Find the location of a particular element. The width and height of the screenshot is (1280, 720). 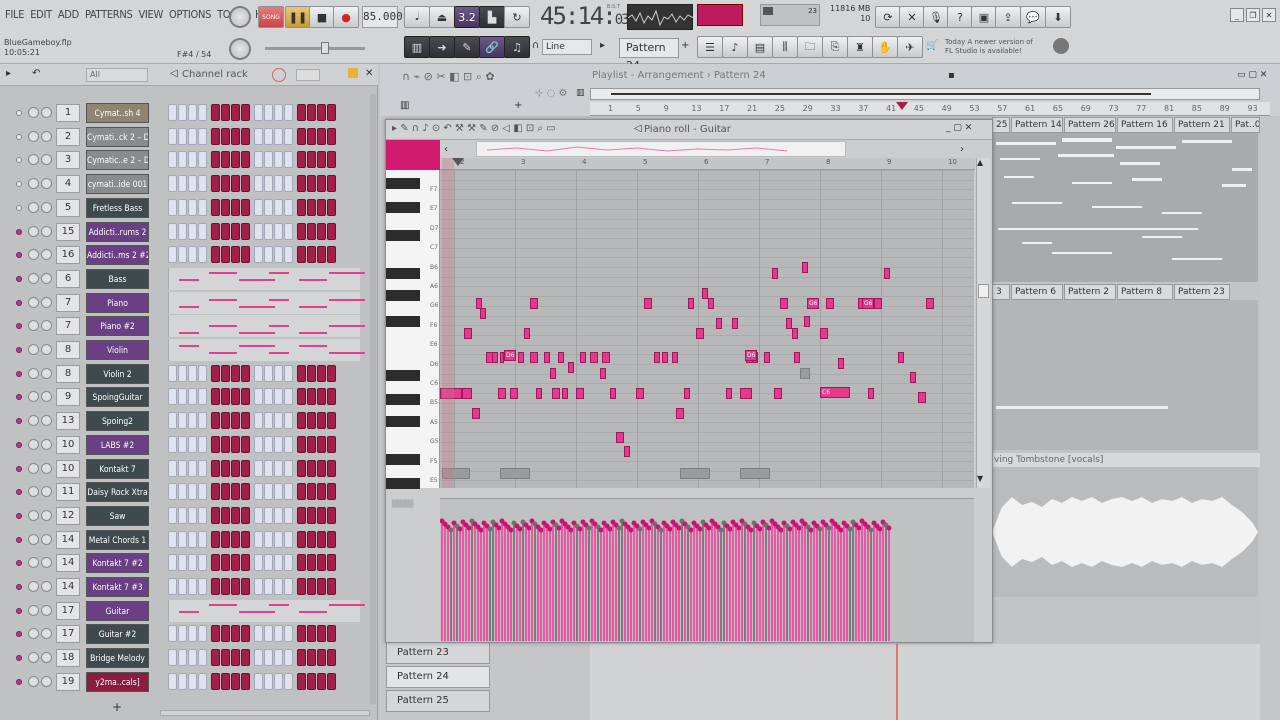

channel-mixer-track: 8 is located at coordinates (68, 373).